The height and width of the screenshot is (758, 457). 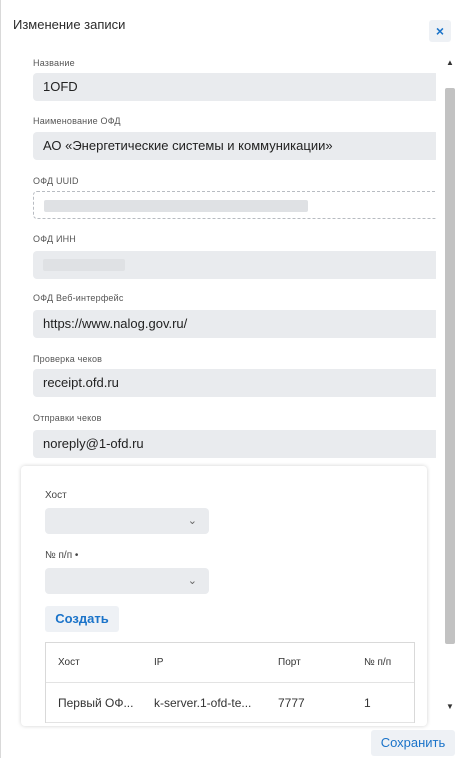 What do you see at coordinates (82, 619) in the screenshot?
I see `create-button: Создать` at bounding box center [82, 619].